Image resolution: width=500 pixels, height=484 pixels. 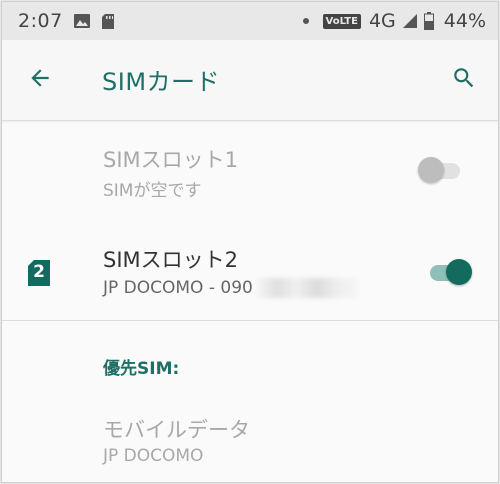 I want to click on sim-slot-2-title: SIMスロット2, so click(x=171, y=260).